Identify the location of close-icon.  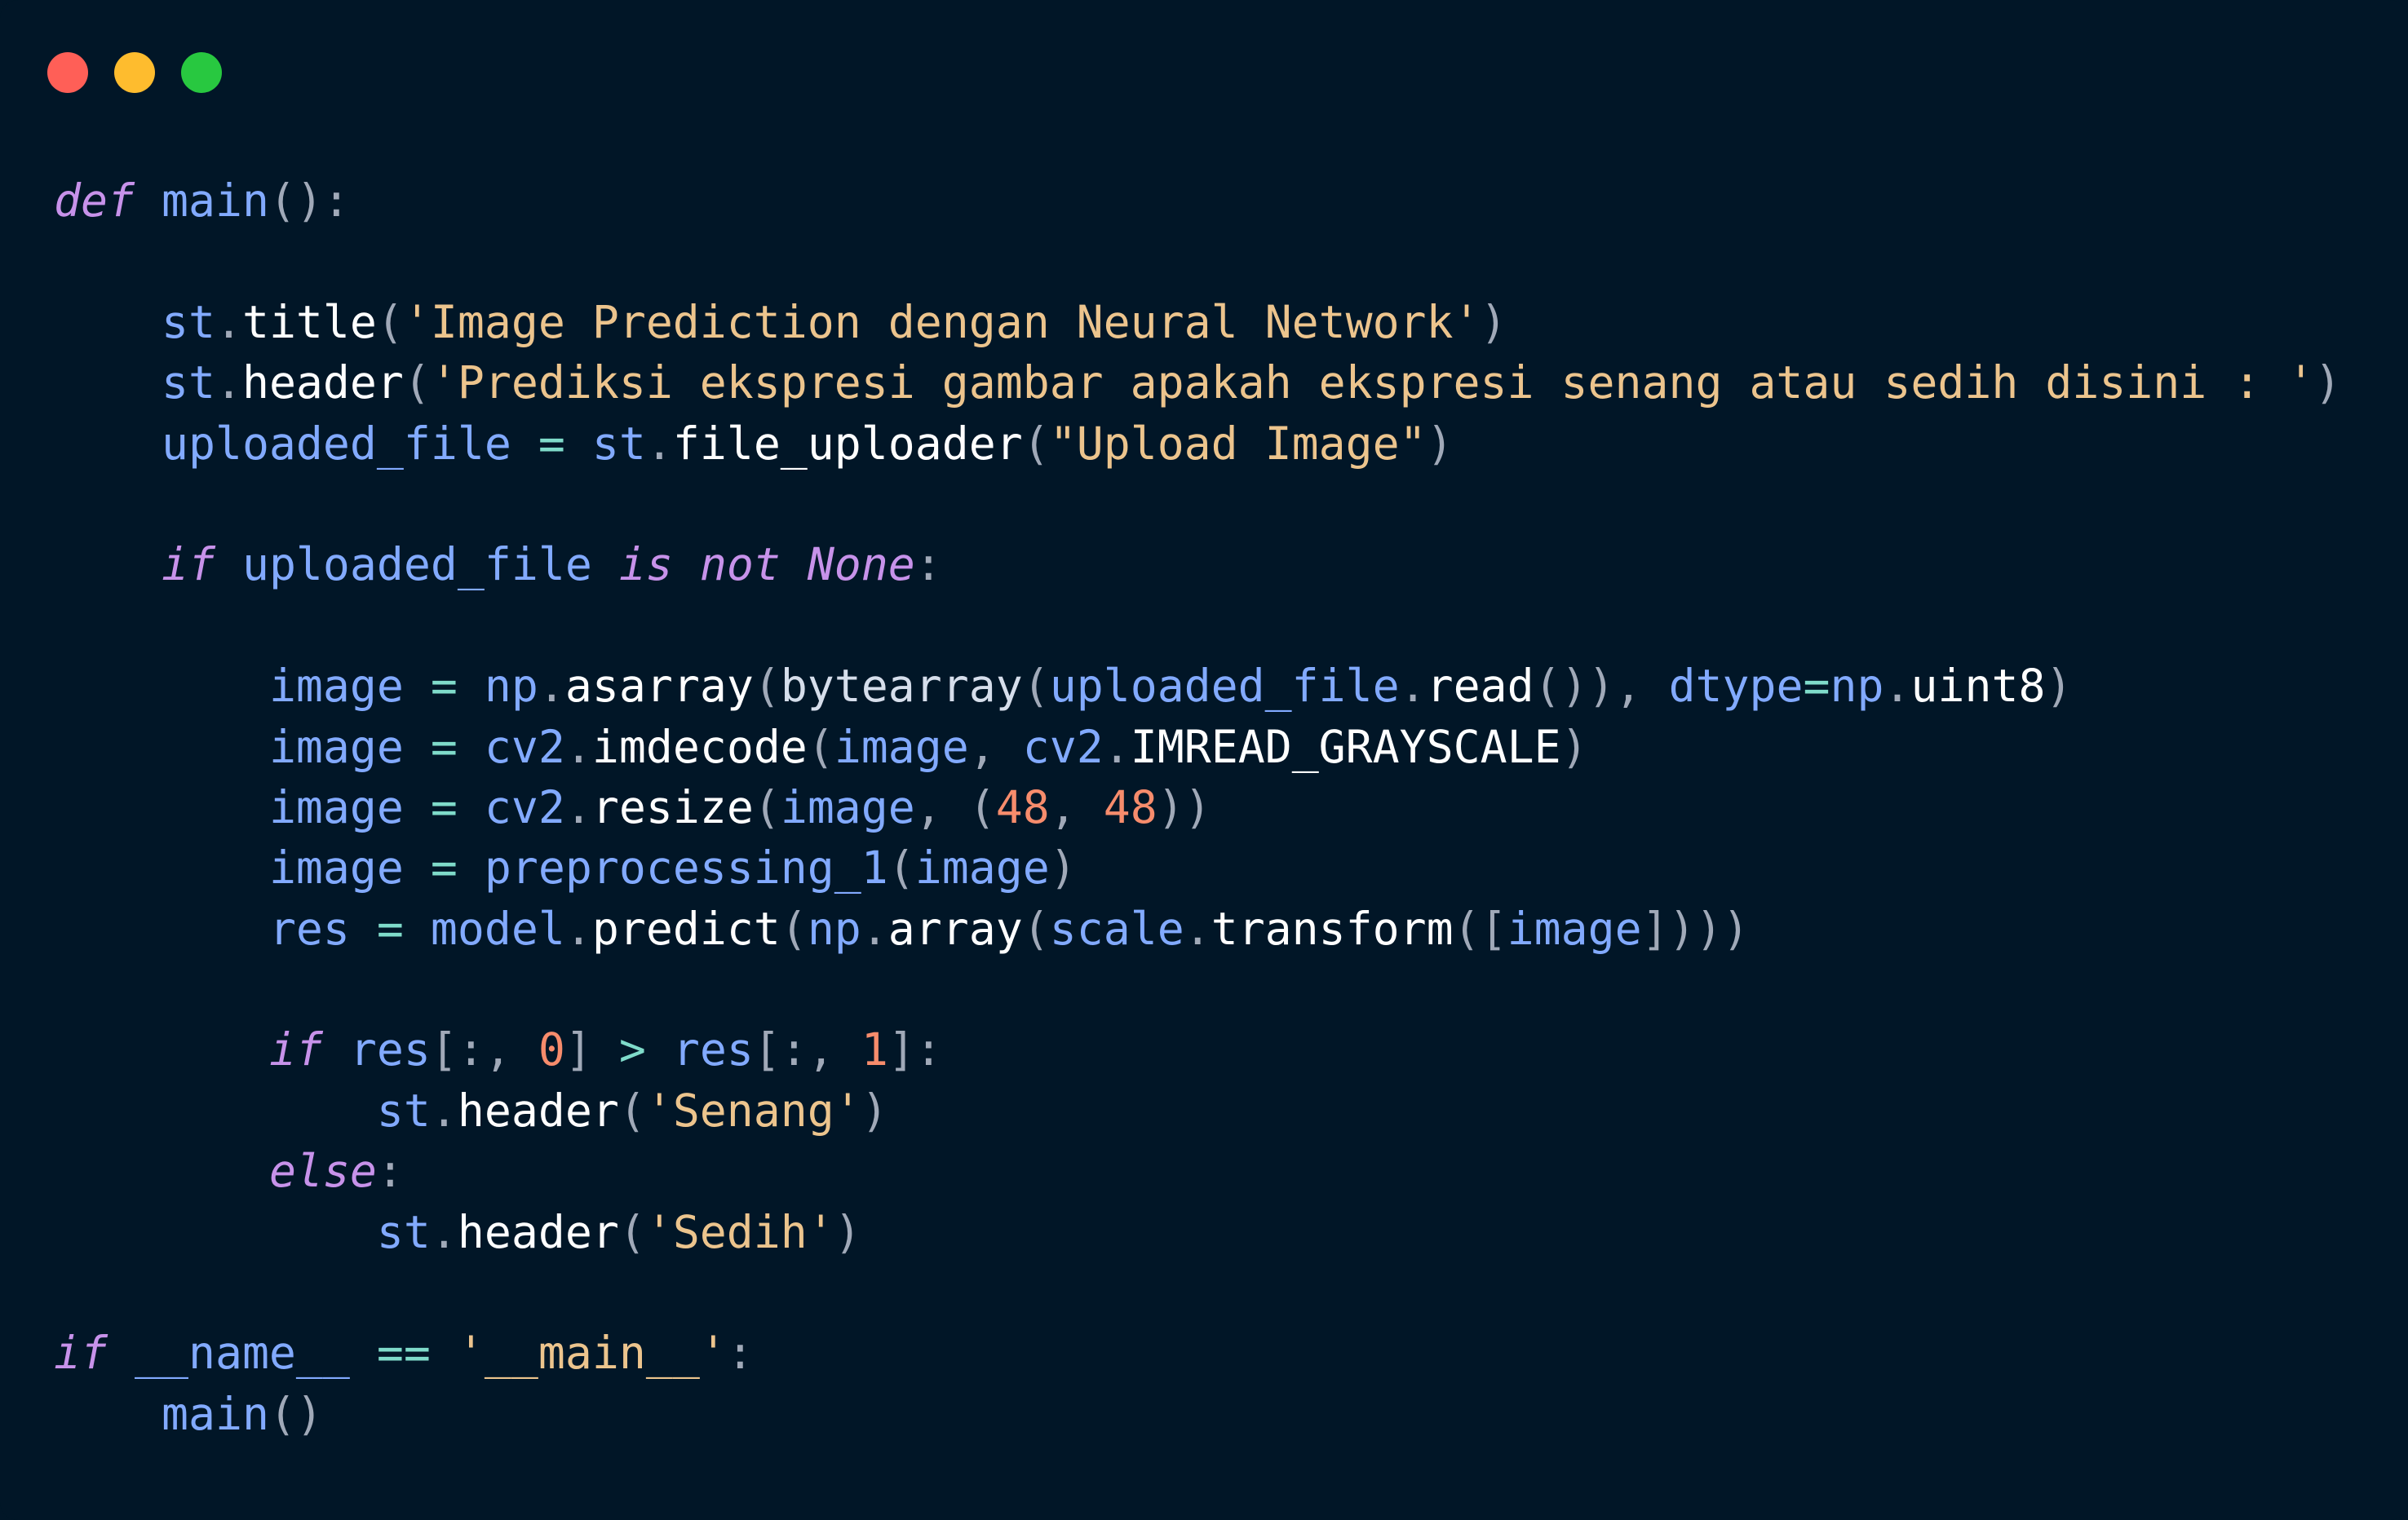
(67, 73).